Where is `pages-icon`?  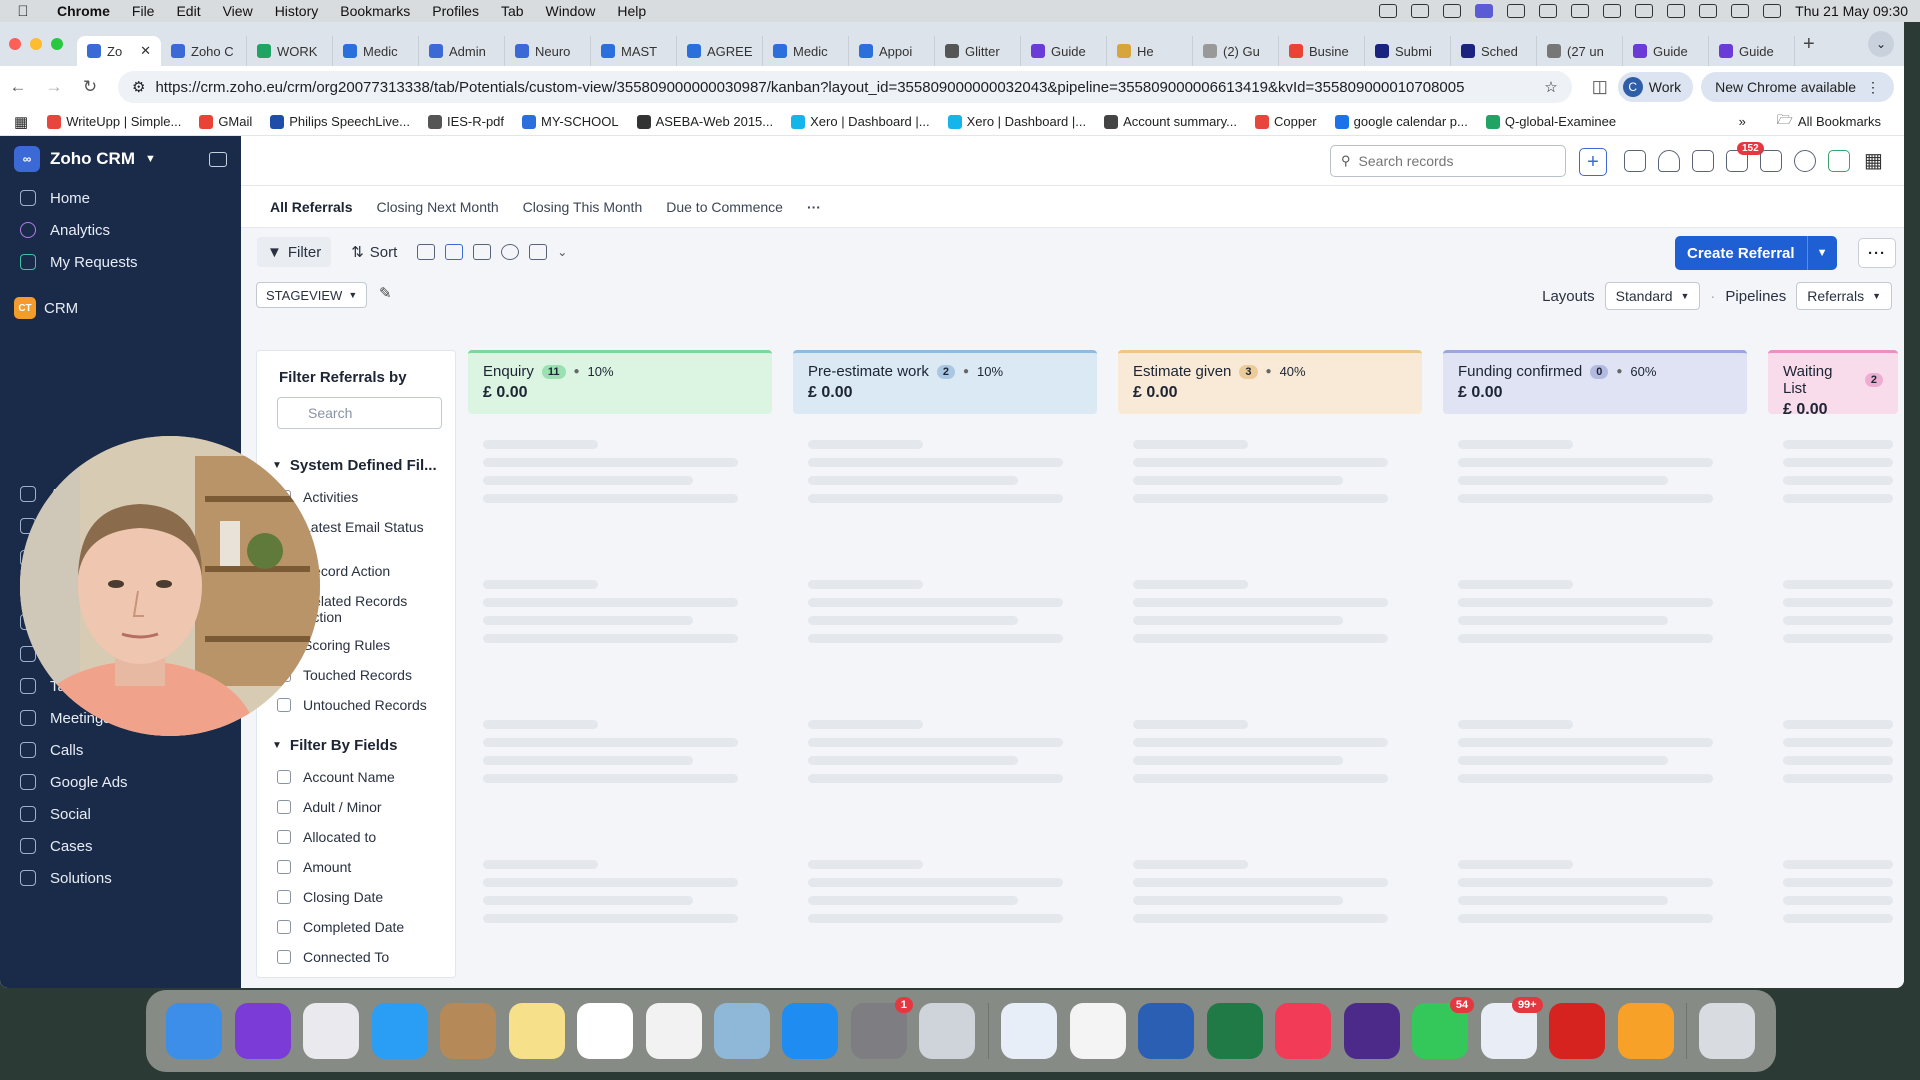 pages-icon is located at coordinates (1645, 1031).